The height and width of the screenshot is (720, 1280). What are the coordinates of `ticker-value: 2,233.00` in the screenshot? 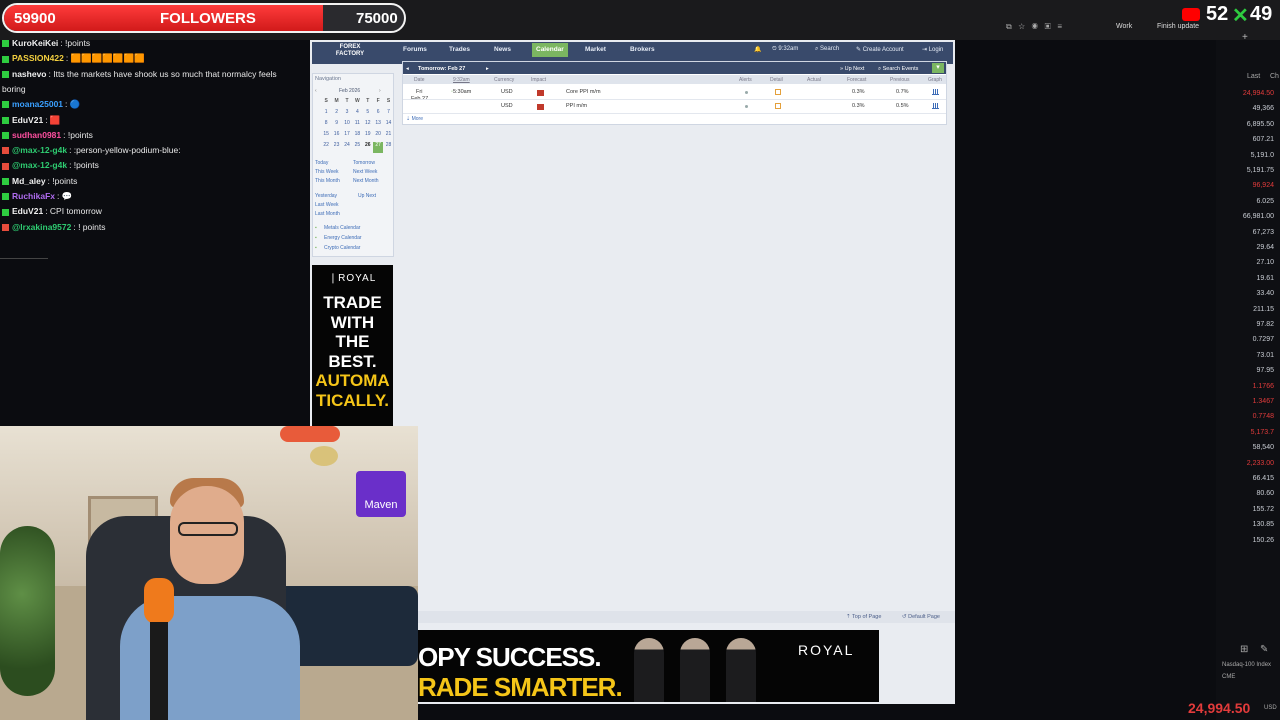 It's located at (1260, 463).